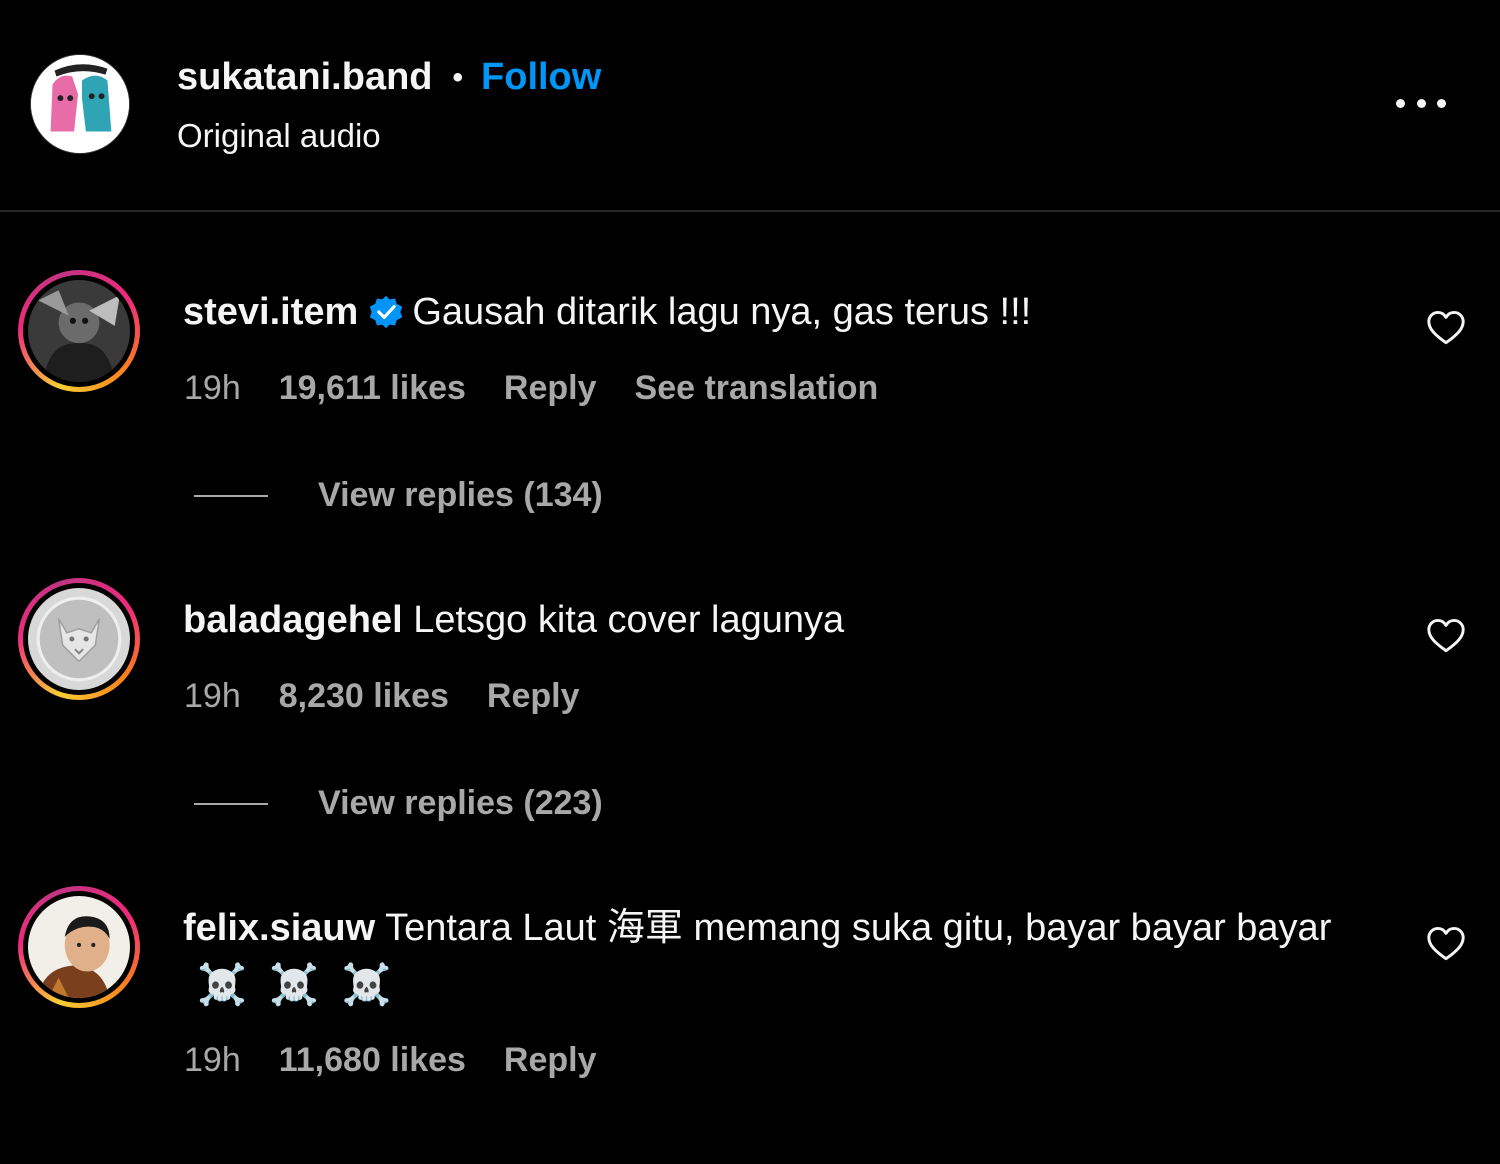  Describe the element at coordinates (364, 696) in the screenshot. I see `comment-likes: 8,230 likes` at that location.